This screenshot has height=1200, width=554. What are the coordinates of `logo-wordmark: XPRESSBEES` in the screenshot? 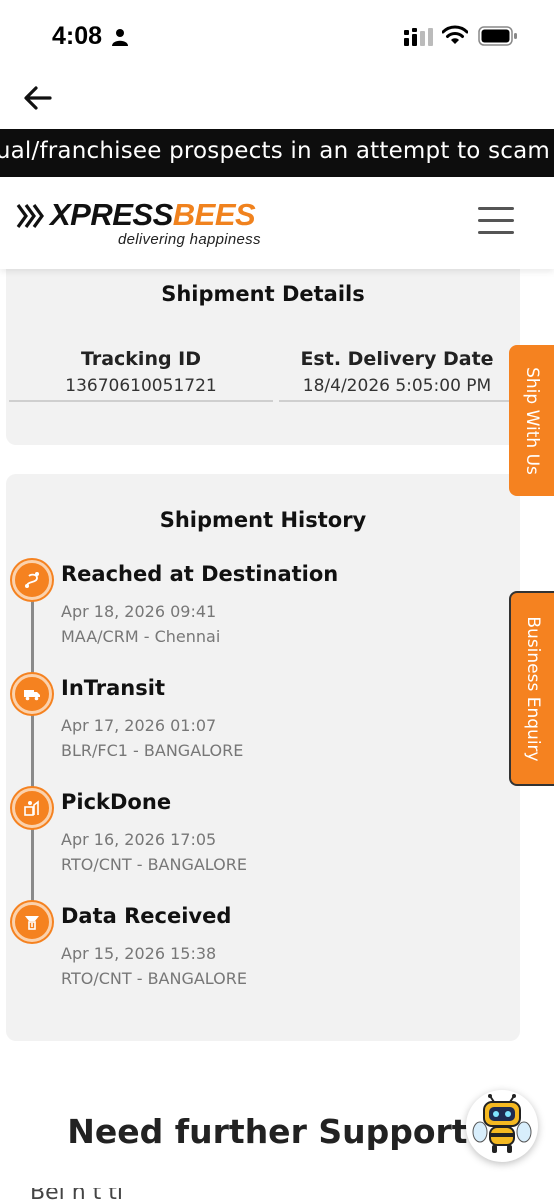 It's located at (153, 215).